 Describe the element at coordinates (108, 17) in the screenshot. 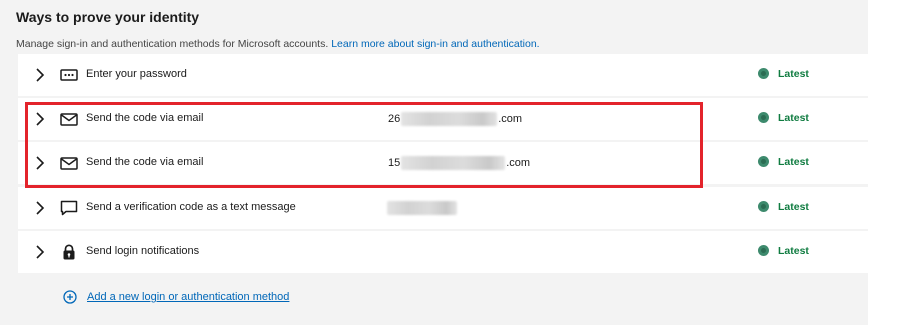

I see `section-title: Ways to prove your identity` at that location.